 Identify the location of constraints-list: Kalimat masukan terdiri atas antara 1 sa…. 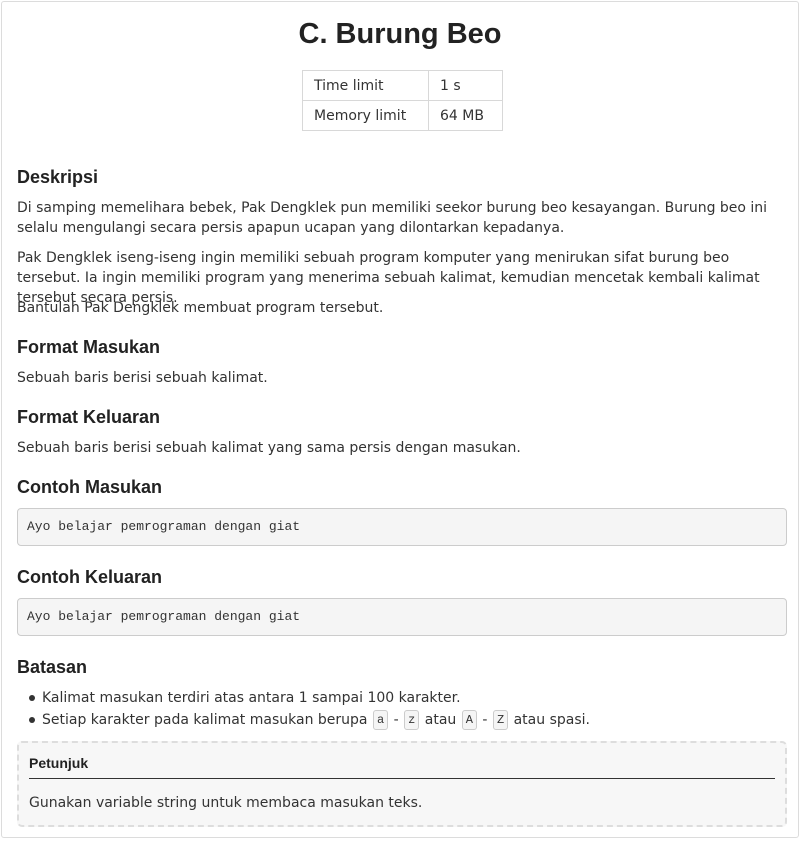
(402, 709).